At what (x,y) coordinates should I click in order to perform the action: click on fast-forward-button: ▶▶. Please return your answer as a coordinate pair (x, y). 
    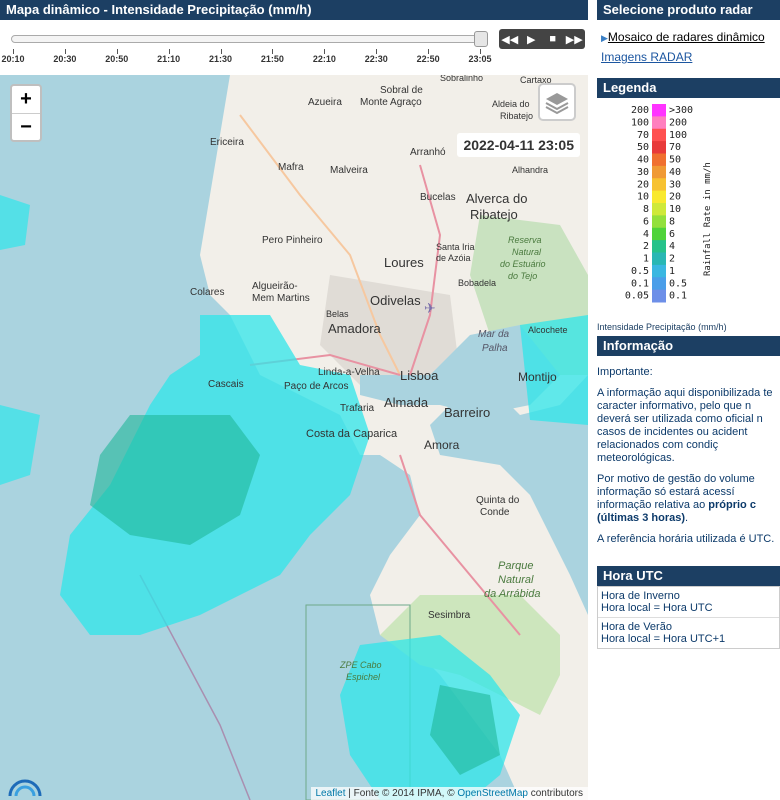
    Looking at the image, I should click on (574, 39).